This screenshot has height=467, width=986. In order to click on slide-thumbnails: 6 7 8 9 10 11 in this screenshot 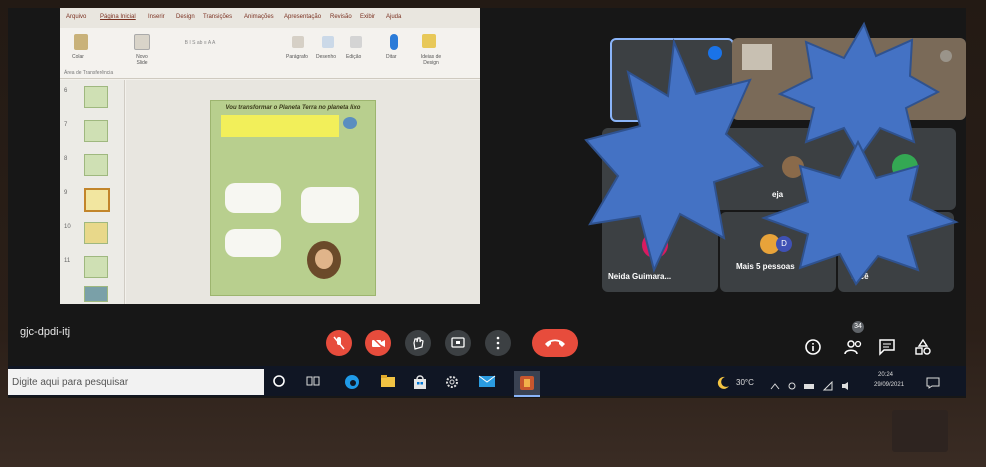, I will do `click(92, 192)`.